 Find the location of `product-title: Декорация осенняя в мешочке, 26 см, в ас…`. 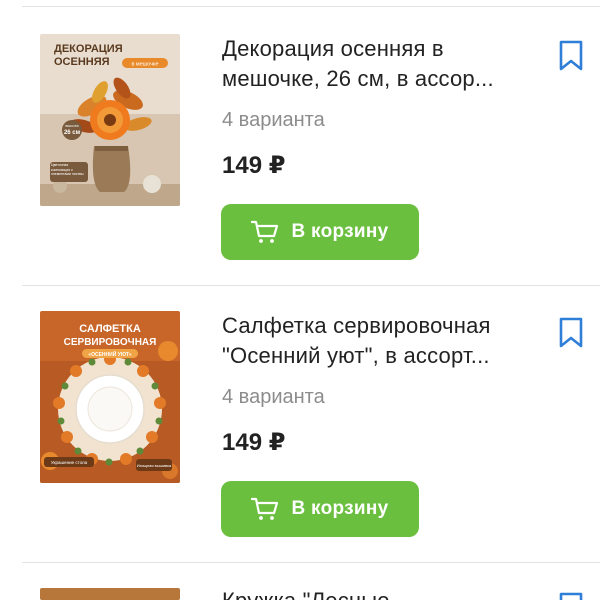

product-title: Декорация осенняя в мешочке, 26 см, в ас… is located at coordinates (382, 64).